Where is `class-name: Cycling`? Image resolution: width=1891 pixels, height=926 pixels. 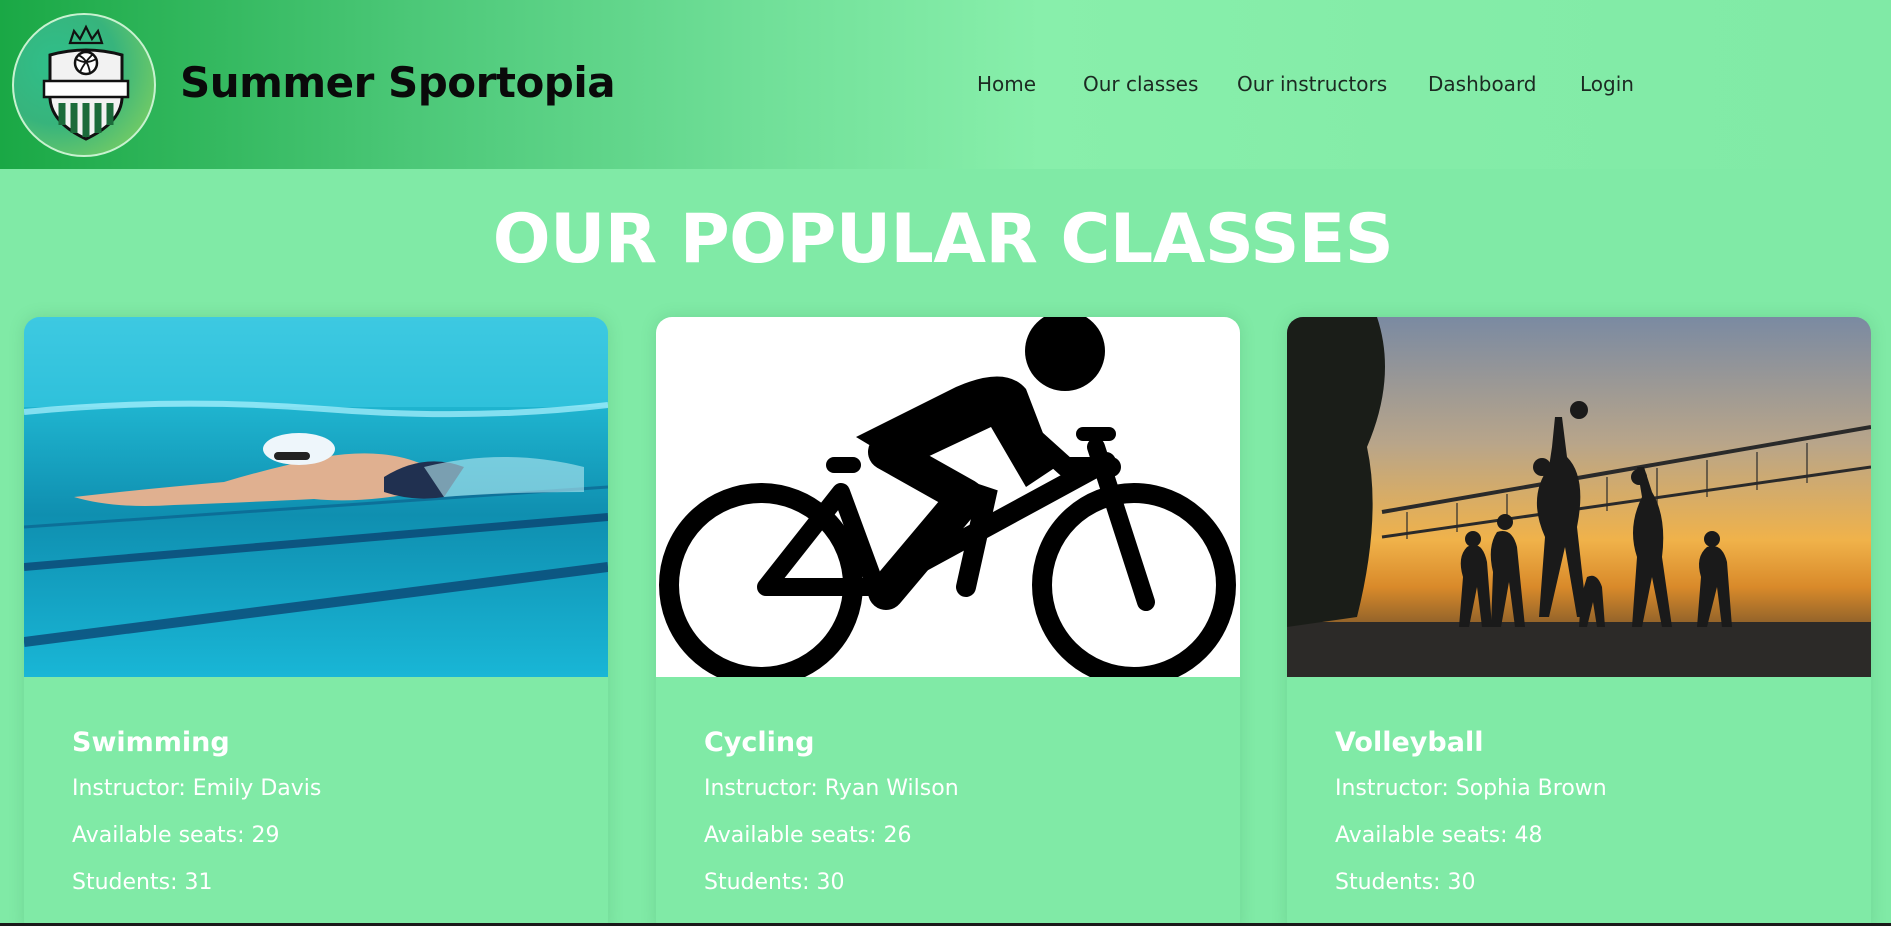 class-name: Cycling is located at coordinates (759, 742).